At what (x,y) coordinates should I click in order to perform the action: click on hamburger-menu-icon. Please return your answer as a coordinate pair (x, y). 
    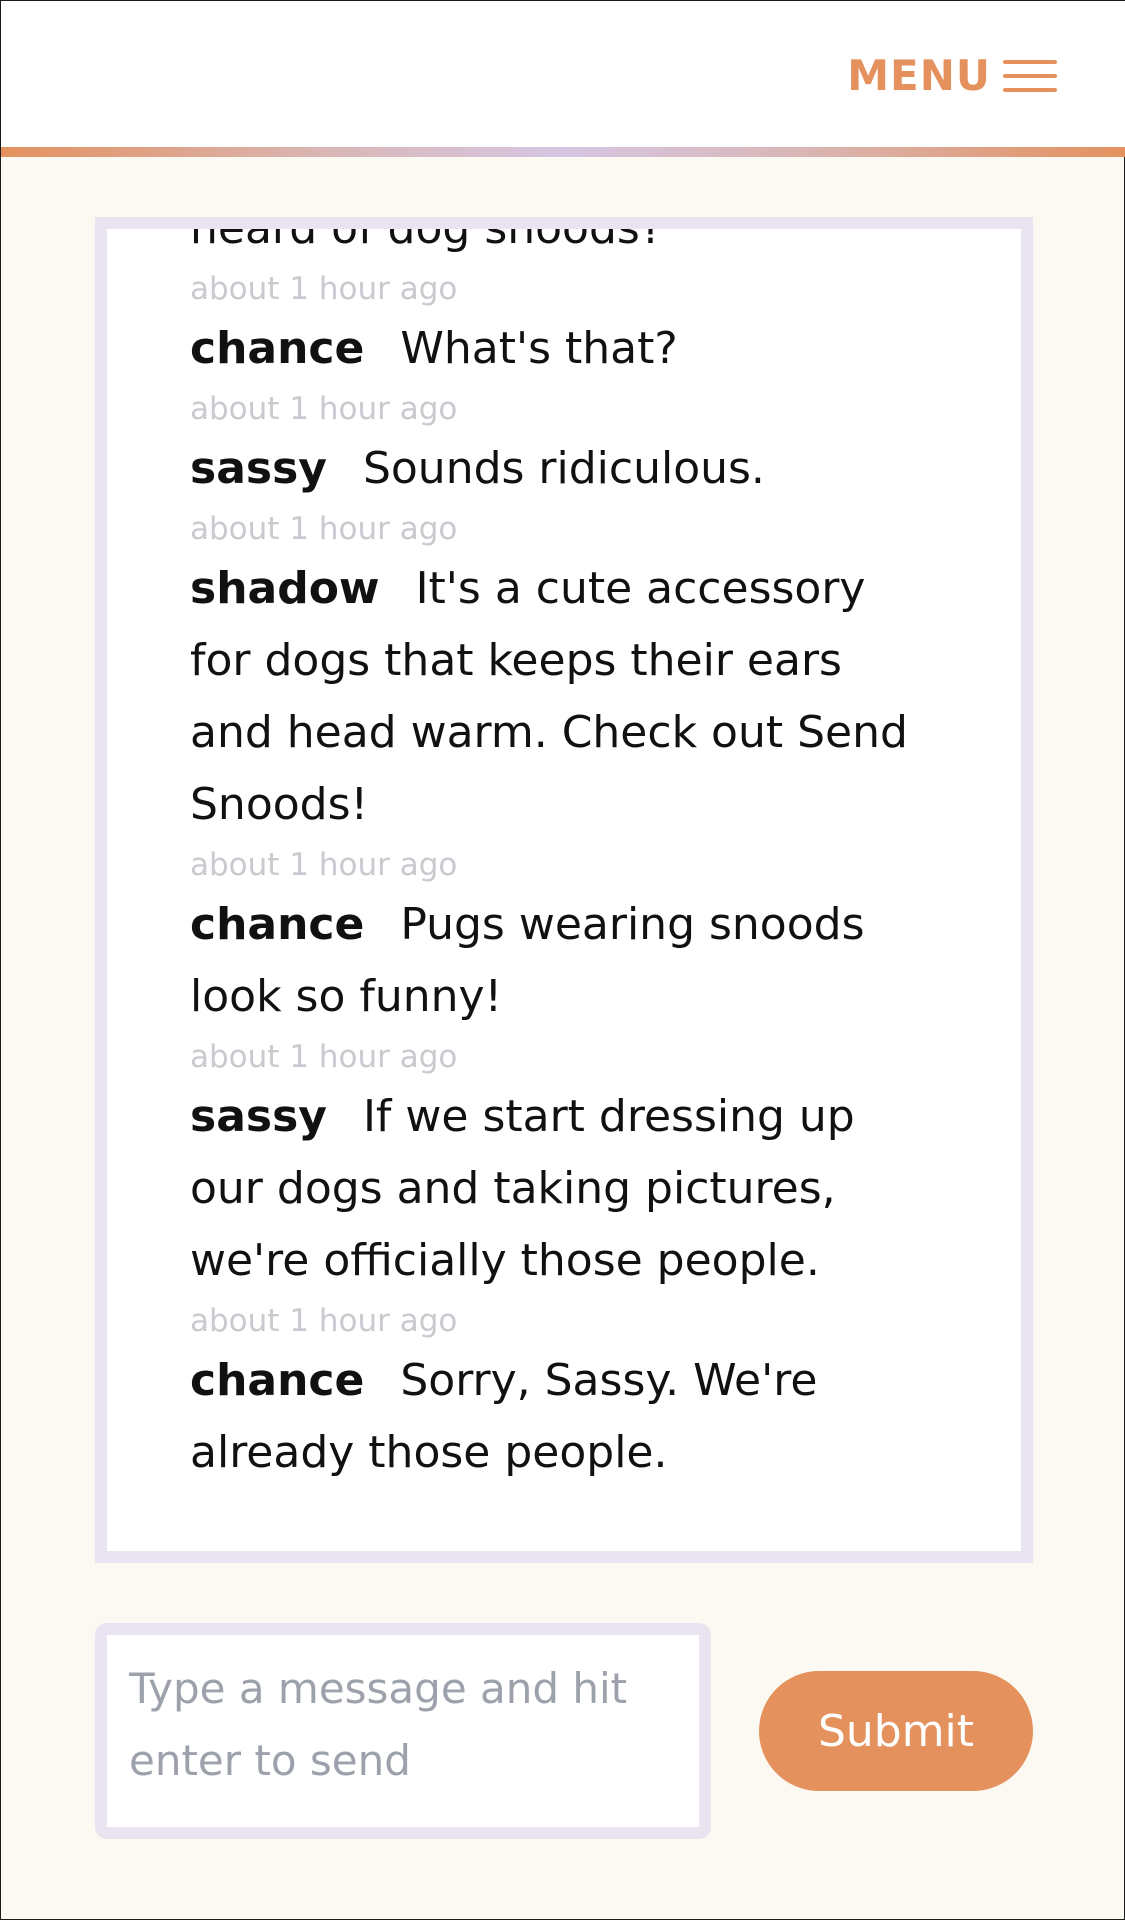
    Looking at the image, I should click on (1030, 76).